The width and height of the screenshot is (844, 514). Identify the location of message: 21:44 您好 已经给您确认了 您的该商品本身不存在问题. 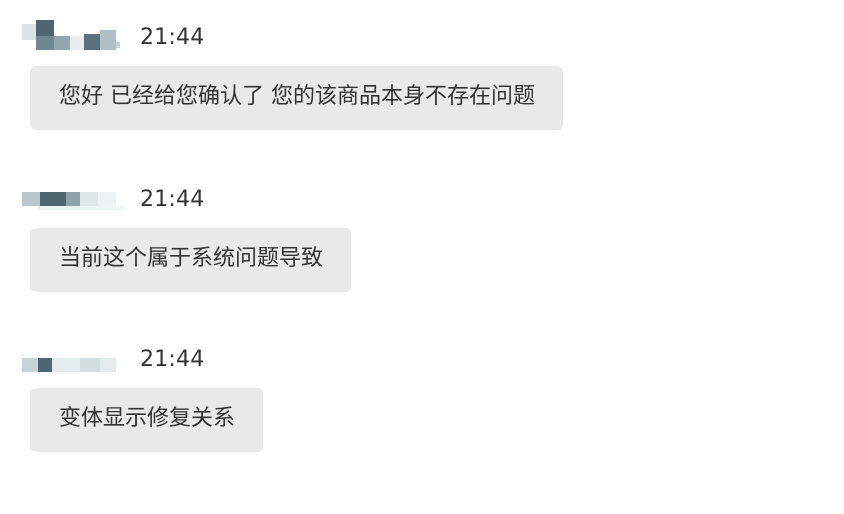
(292, 74).